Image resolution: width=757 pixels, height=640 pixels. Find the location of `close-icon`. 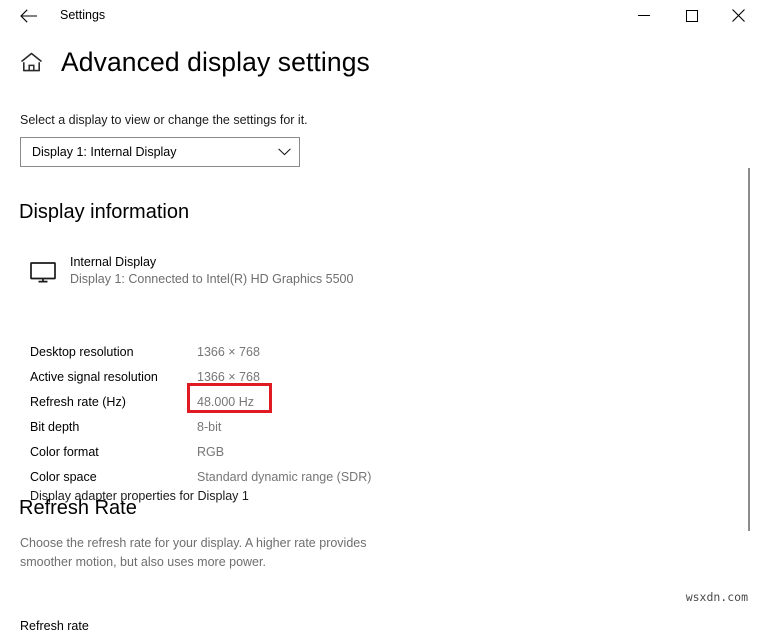

close-icon is located at coordinates (738, 15).